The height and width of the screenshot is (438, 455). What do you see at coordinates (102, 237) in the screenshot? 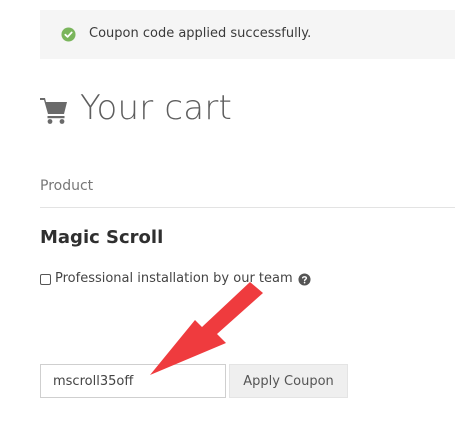
I see `product-name: Magic Scroll` at bounding box center [102, 237].